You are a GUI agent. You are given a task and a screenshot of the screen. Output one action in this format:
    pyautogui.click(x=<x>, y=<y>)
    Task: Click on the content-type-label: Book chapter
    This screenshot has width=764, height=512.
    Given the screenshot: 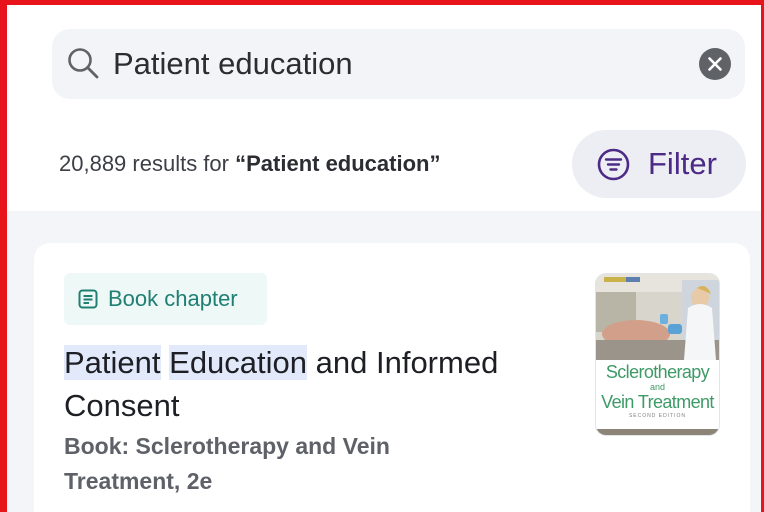 What is the action you would take?
    pyautogui.click(x=173, y=298)
    